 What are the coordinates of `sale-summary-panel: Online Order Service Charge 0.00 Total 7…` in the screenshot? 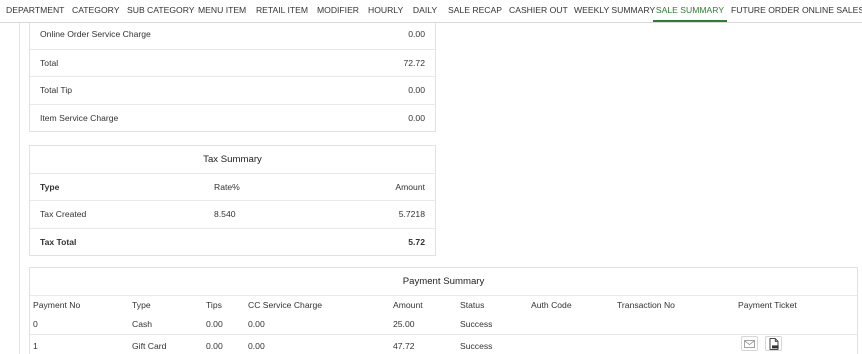 It's located at (232, 77).